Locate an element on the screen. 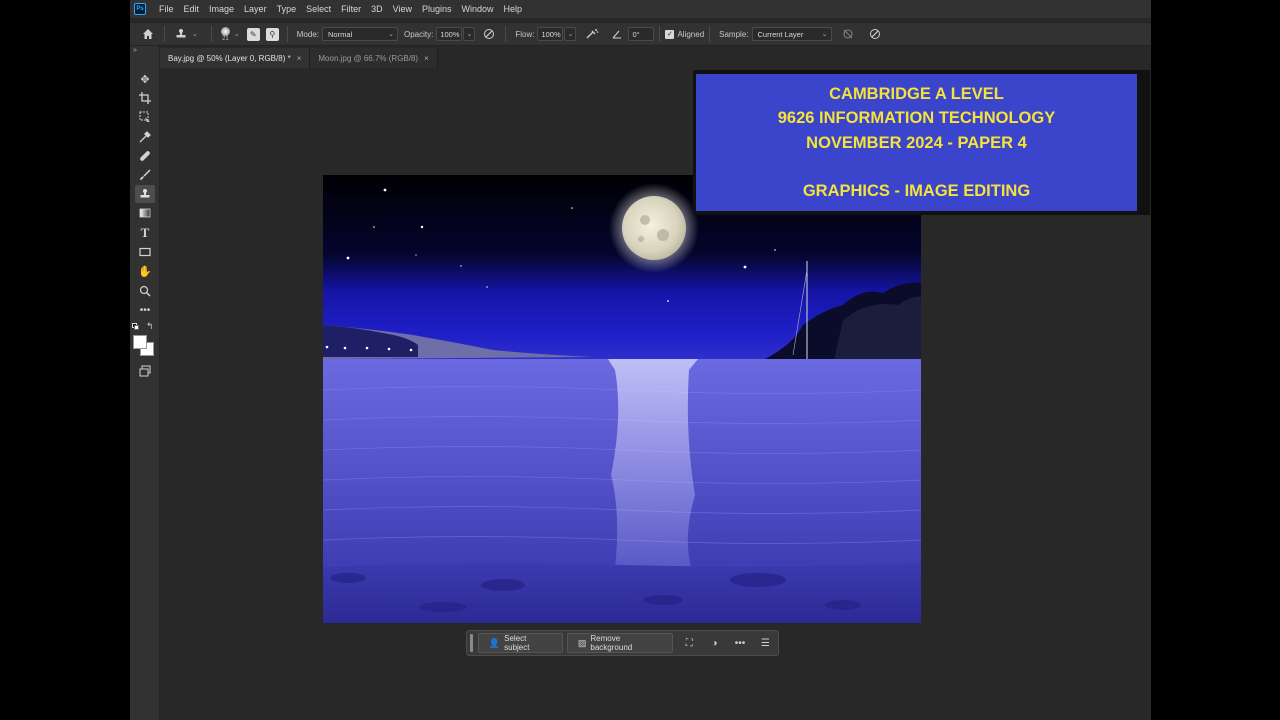 The height and width of the screenshot is (720, 1280). angle-icon is located at coordinates (617, 34).